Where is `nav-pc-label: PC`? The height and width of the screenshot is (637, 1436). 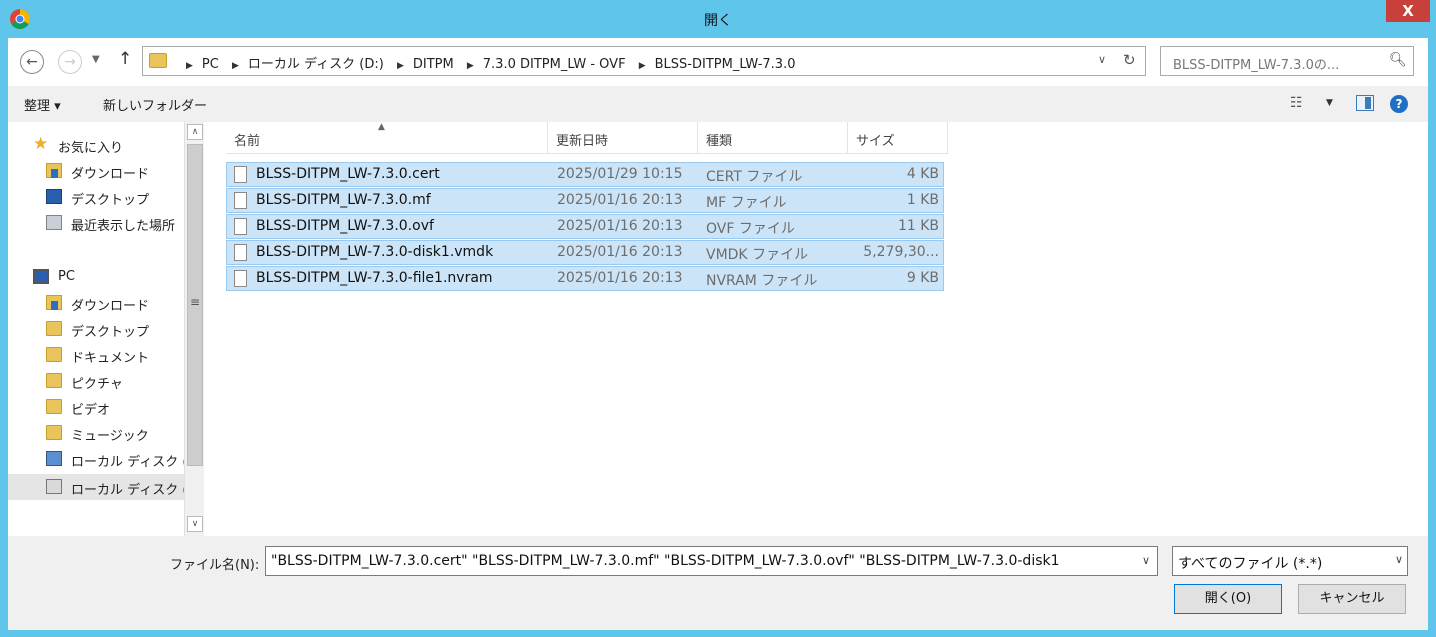 nav-pc-label: PC is located at coordinates (66, 276).